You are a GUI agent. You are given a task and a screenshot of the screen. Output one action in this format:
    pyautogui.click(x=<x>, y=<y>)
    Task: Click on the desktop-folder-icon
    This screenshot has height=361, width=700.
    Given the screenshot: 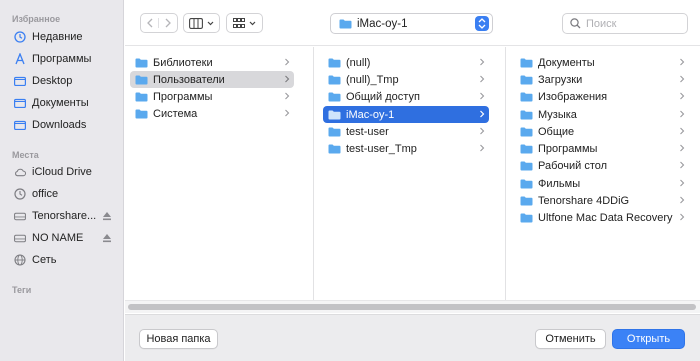 What is the action you would take?
    pyautogui.click(x=20, y=81)
    